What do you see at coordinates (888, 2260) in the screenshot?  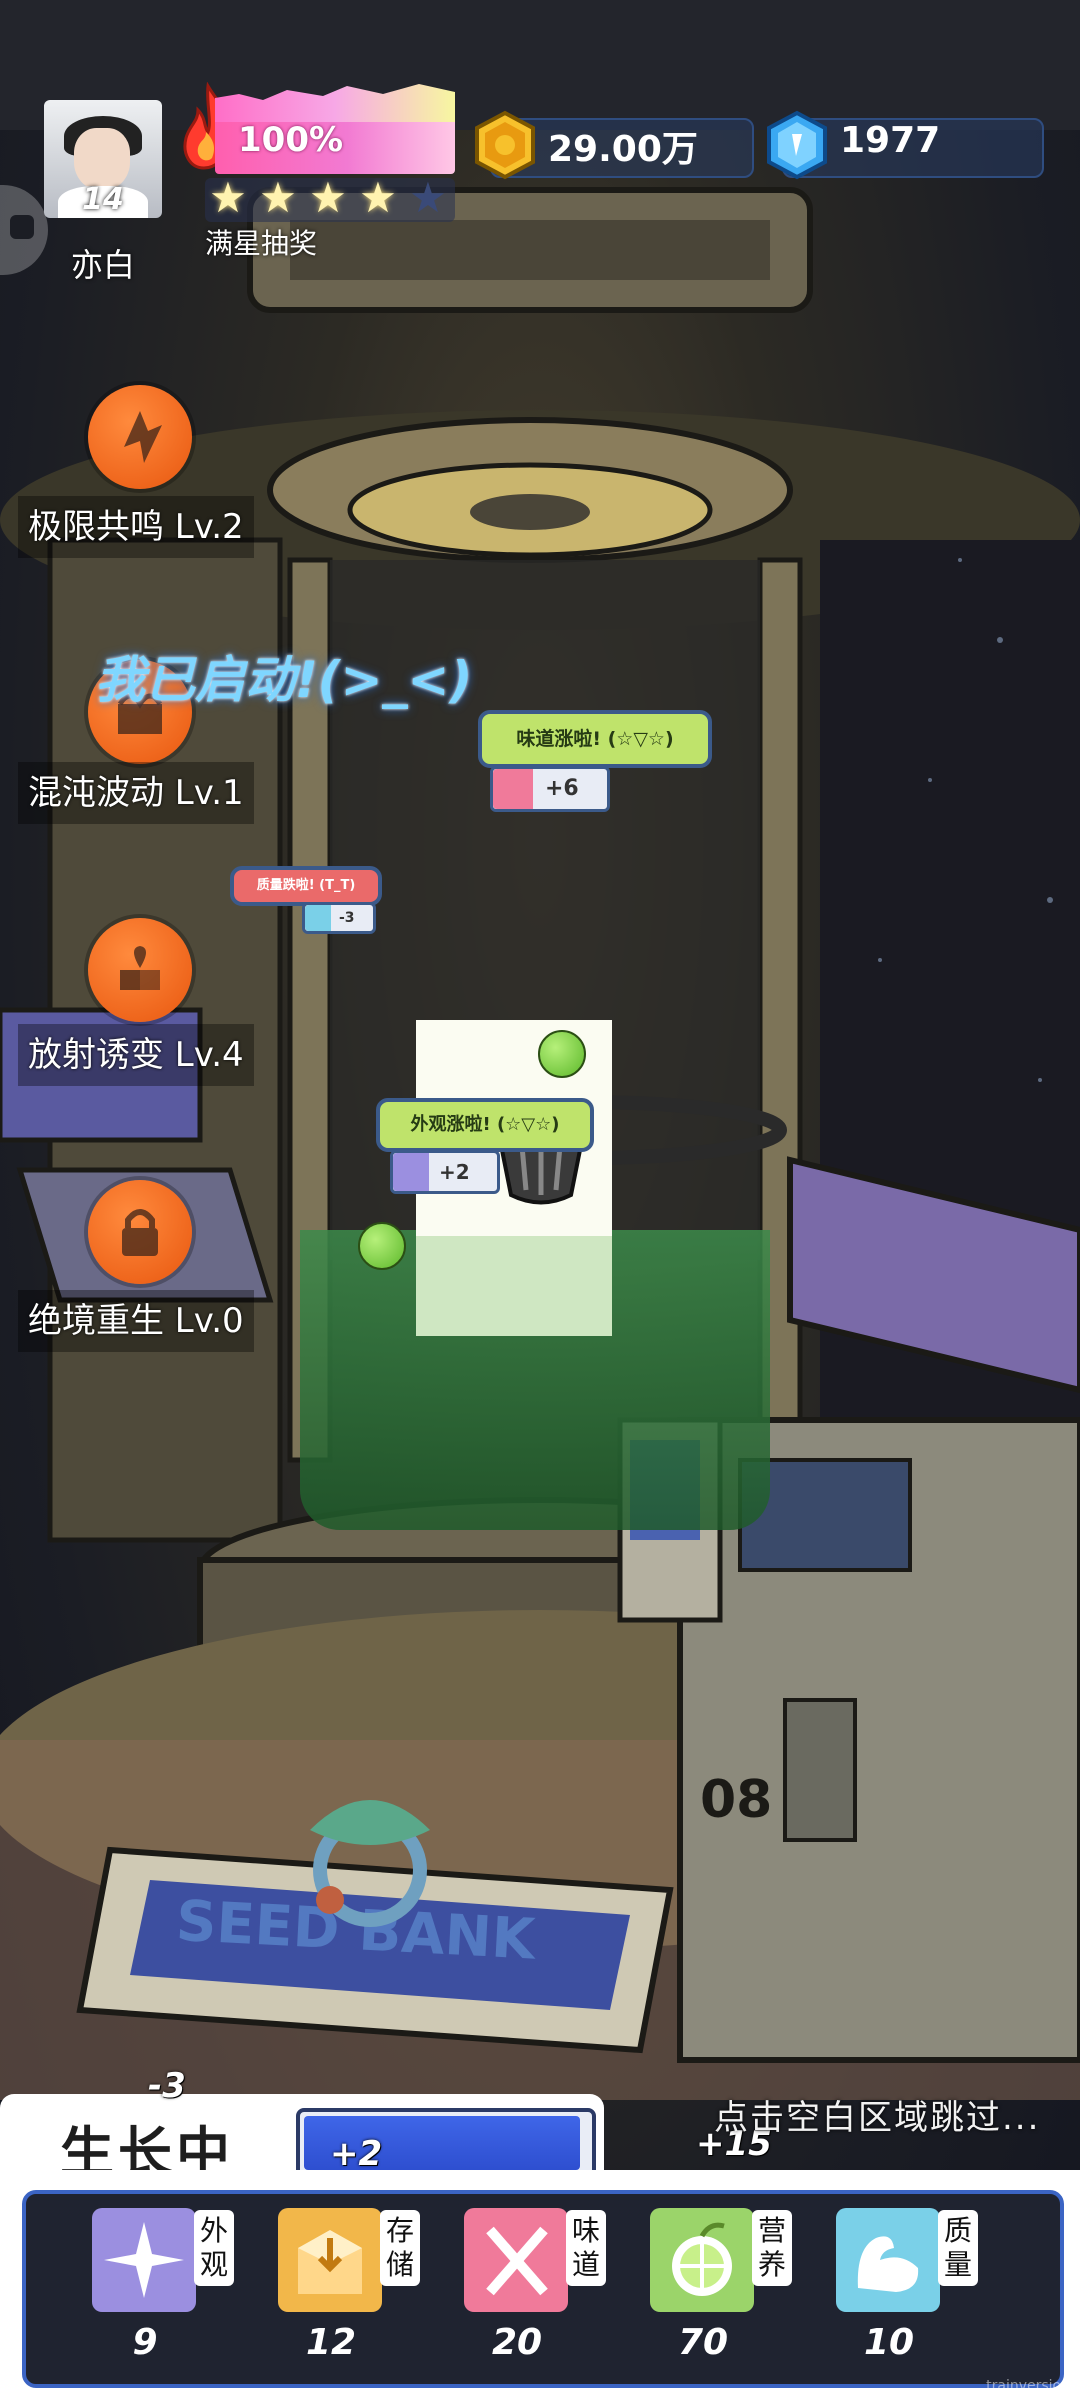 I see `muscle-icon` at bounding box center [888, 2260].